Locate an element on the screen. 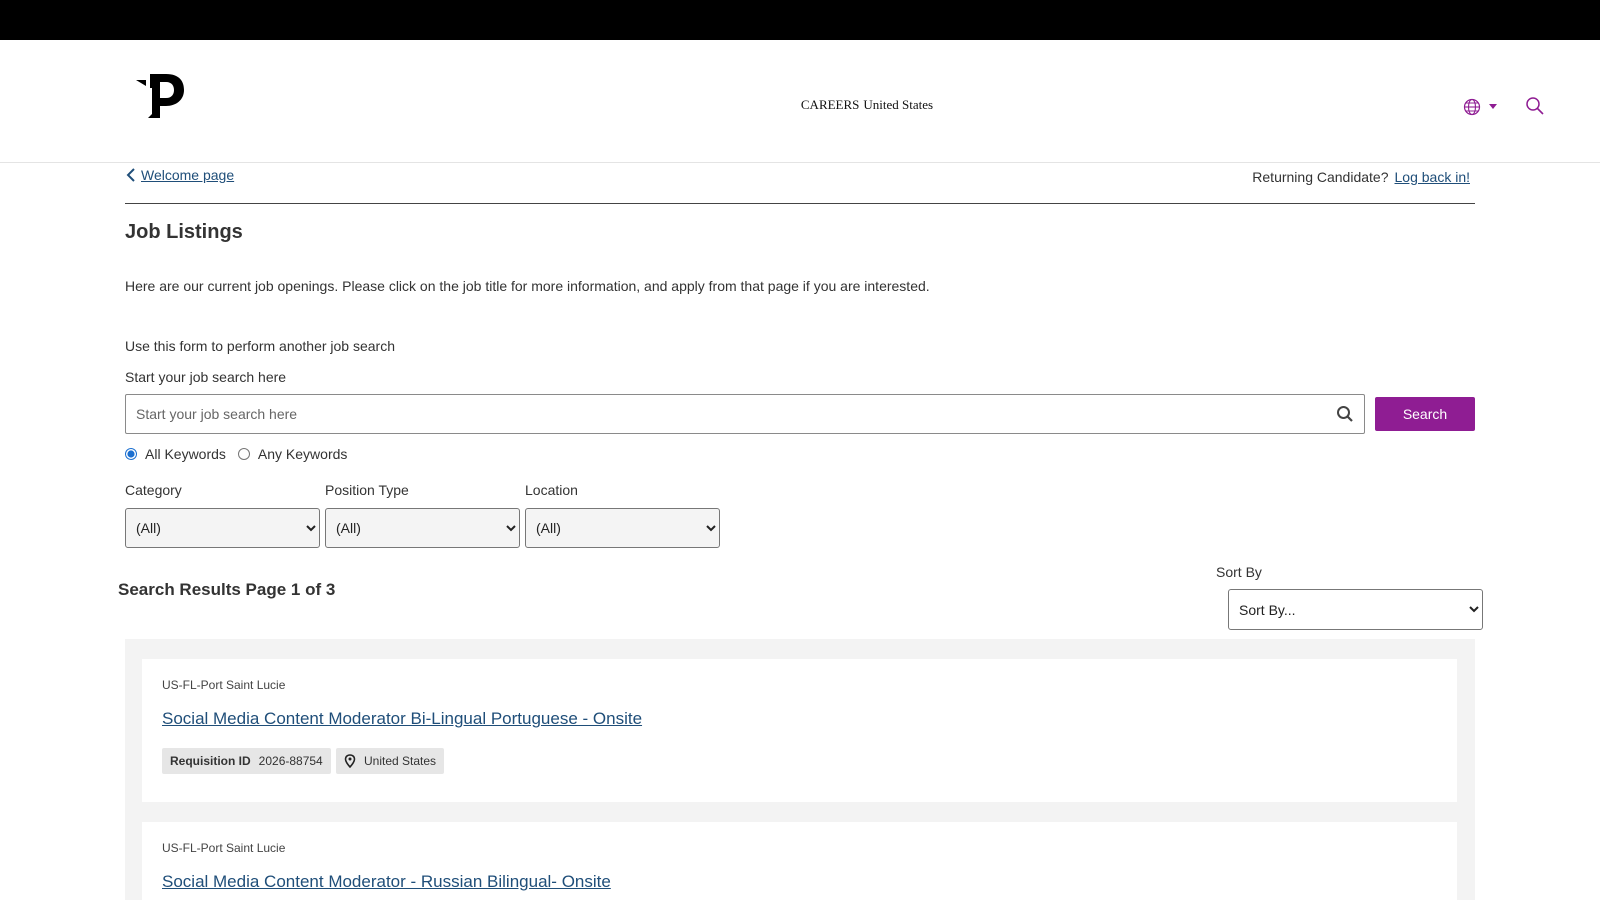 The width and height of the screenshot is (1600, 900). sort-label: Sort By is located at coordinates (1239, 572).